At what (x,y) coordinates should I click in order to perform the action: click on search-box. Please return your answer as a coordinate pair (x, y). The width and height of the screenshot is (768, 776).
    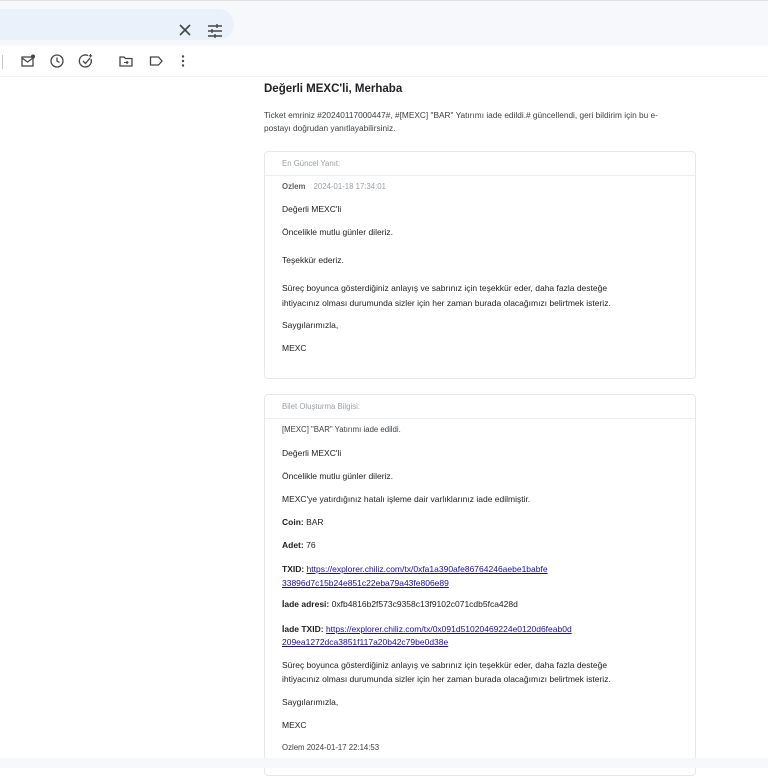
    Looking at the image, I should click on (117, 24).